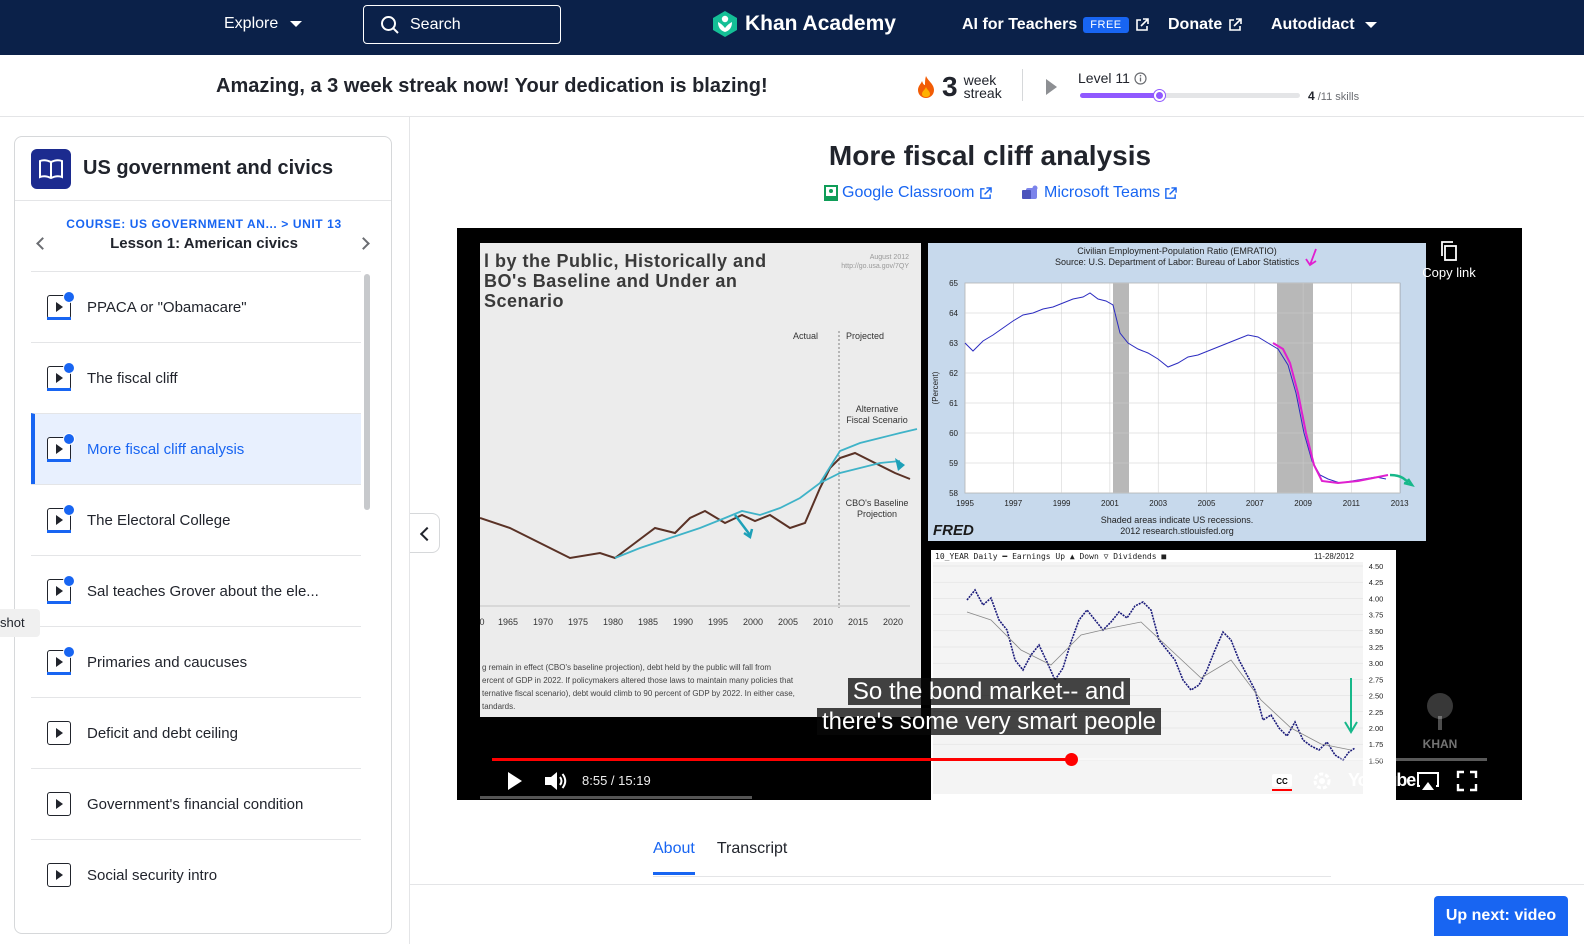  I want to click on x-tick-label: 1980, so click(613, 622).